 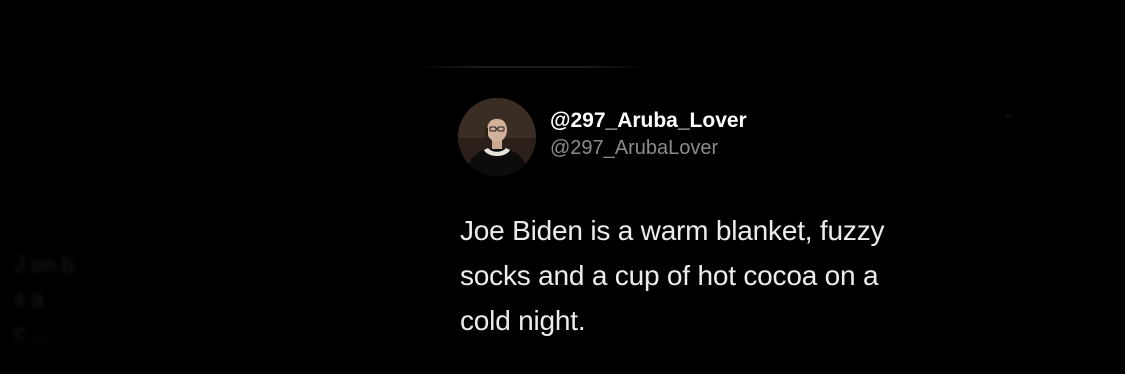 I want to click on avatar, so click(x=497, y=137).